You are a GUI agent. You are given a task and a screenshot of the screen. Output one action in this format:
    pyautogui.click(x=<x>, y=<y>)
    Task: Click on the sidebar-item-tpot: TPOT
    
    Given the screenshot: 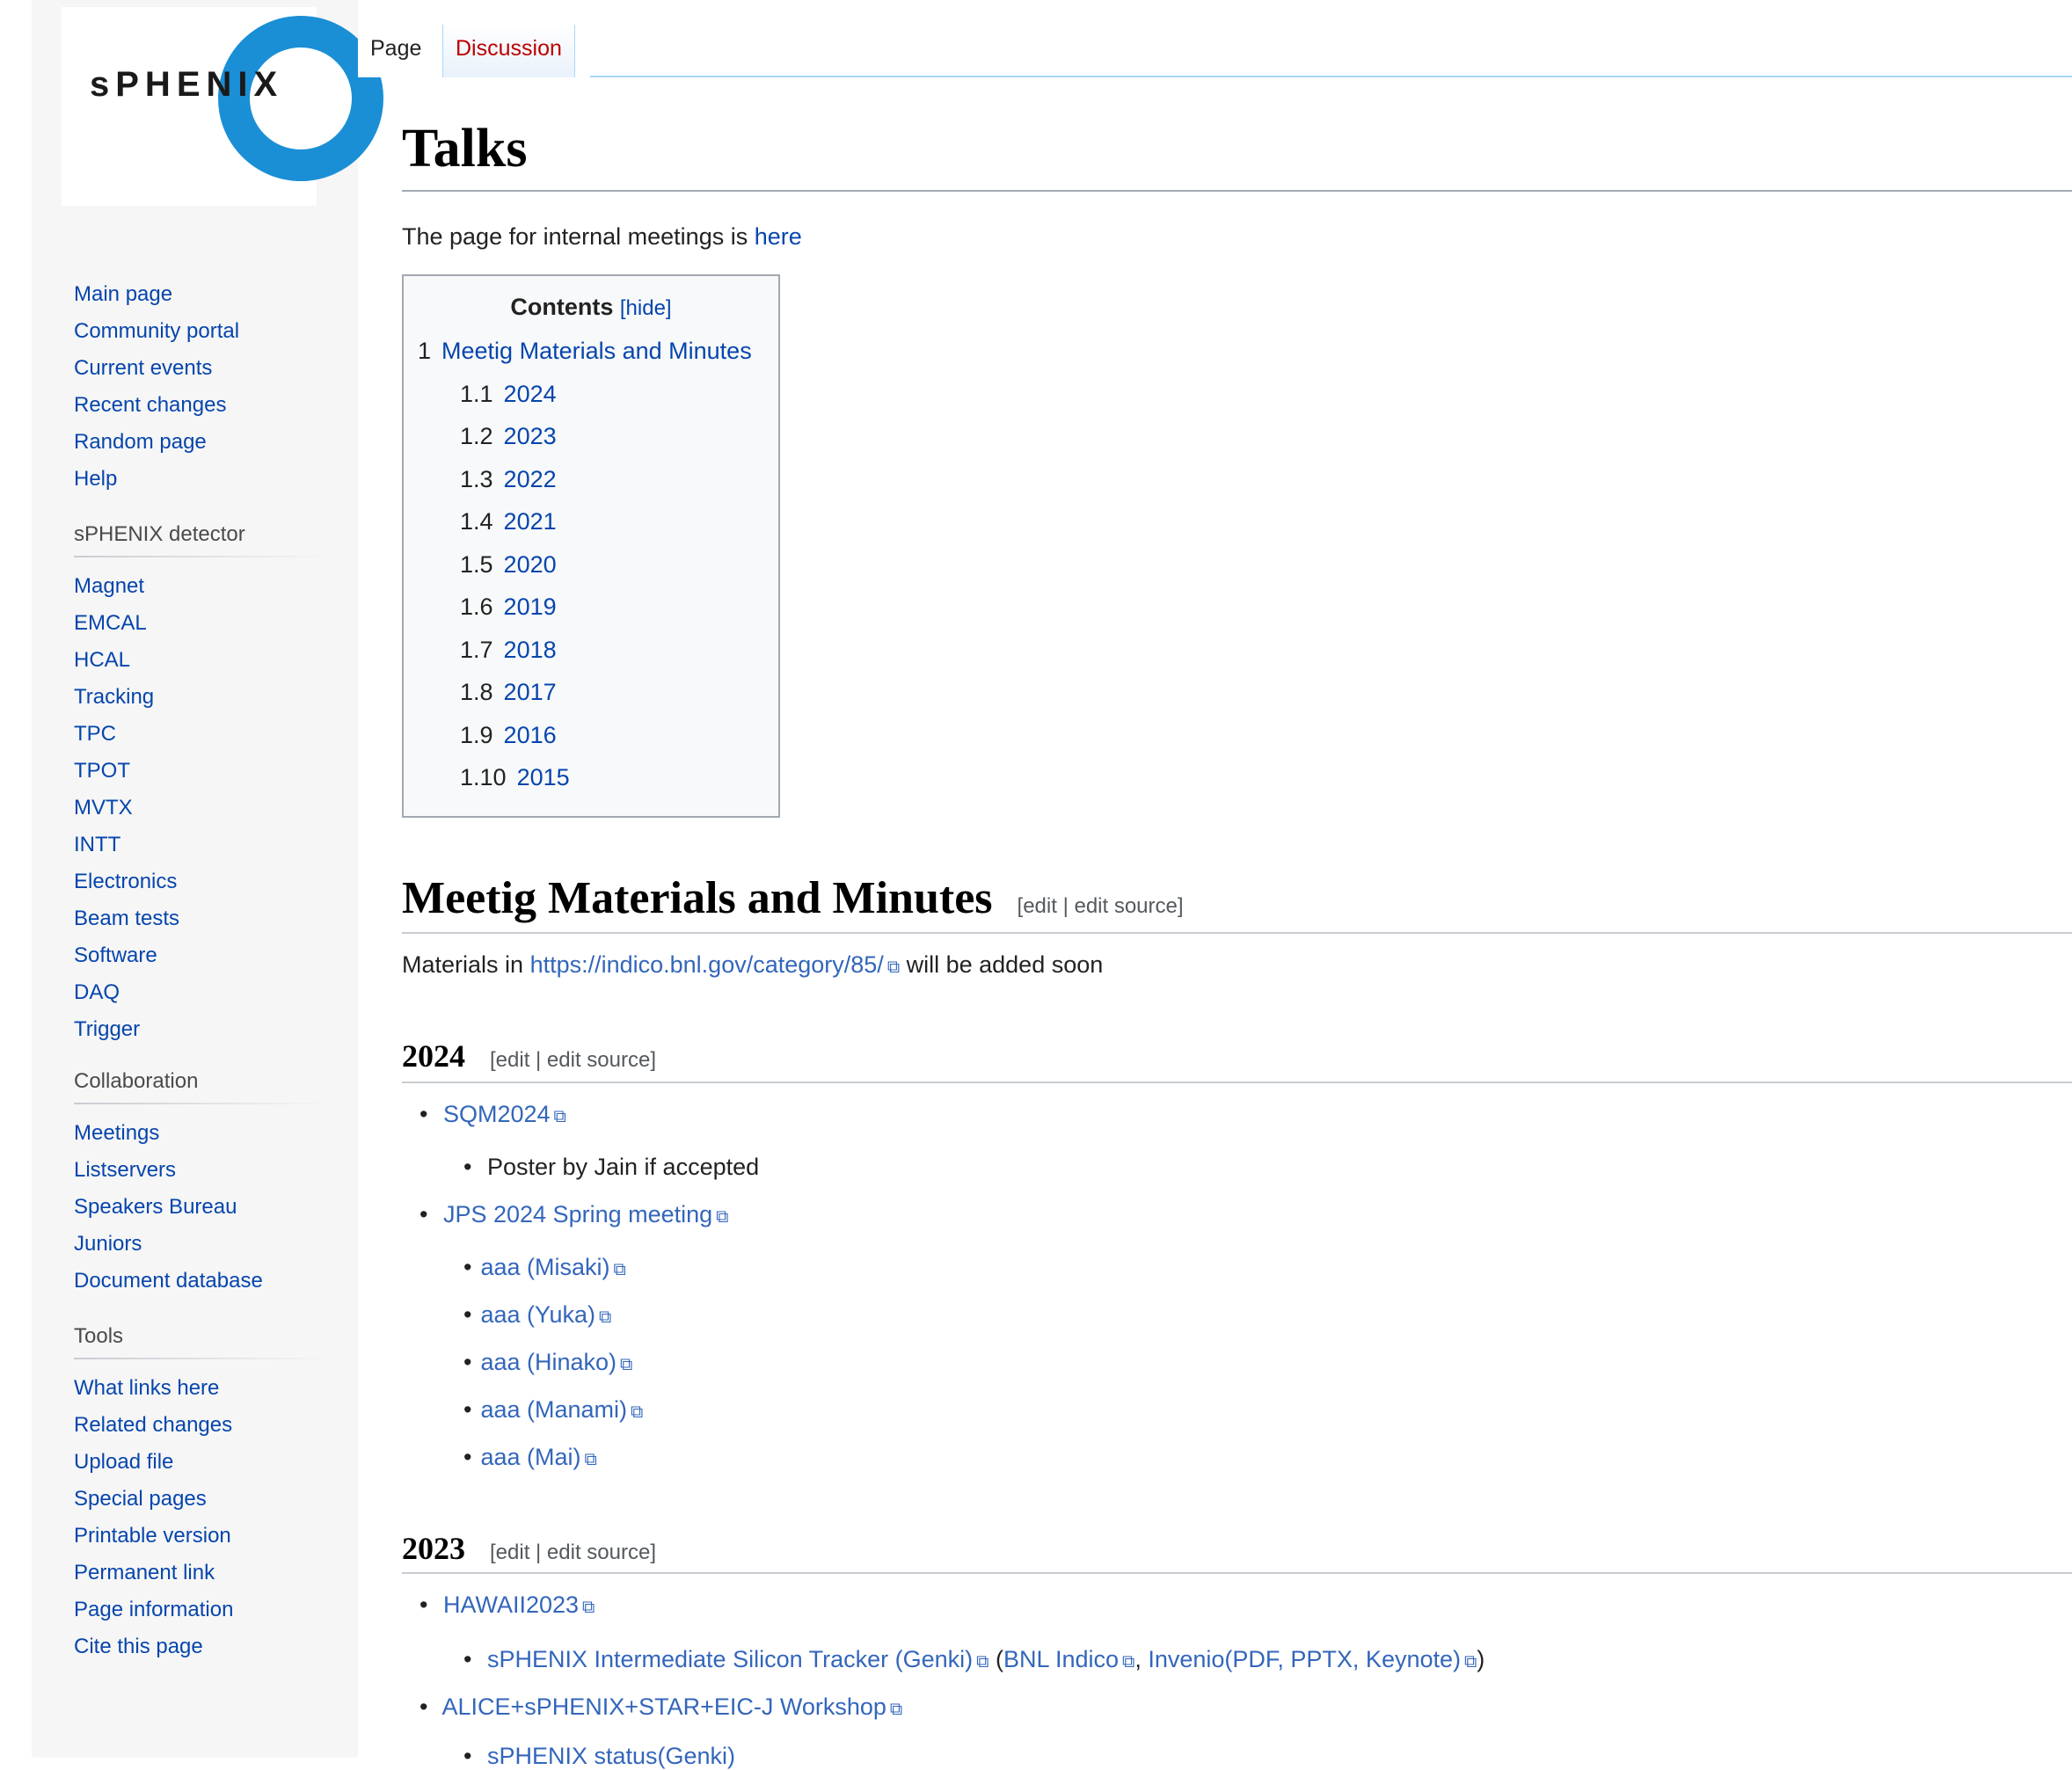 What is the action you would take?
    pyautogui.click(x=201, y=771)
    